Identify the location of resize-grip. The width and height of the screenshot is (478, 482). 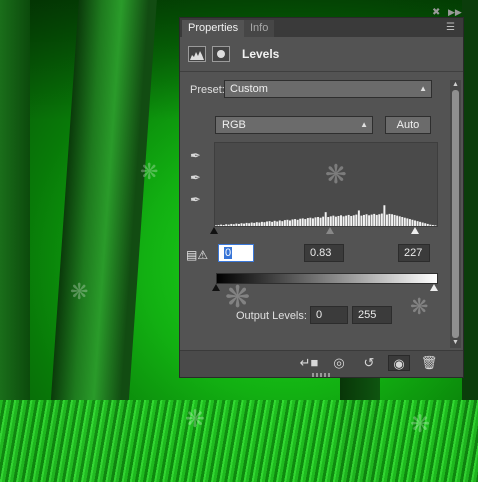
(321, 375).